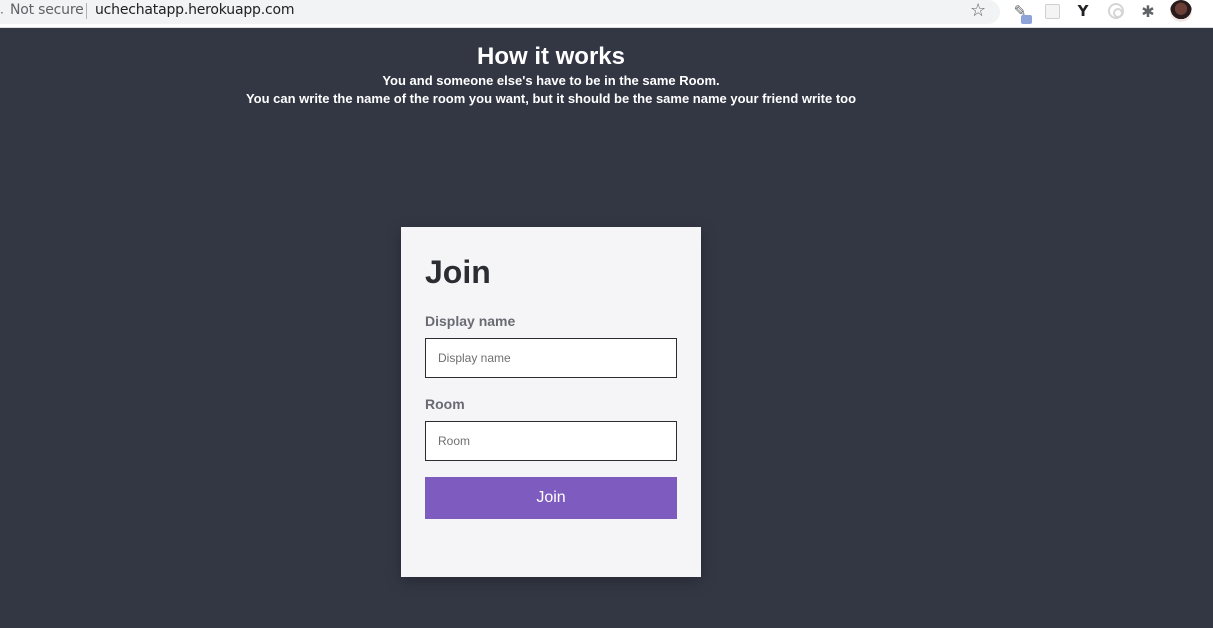 The height and width of the screenshot is (628, 1213). Describe the element at coordinates (1181, 11) in the screenshot. I see `avatar` at that location.